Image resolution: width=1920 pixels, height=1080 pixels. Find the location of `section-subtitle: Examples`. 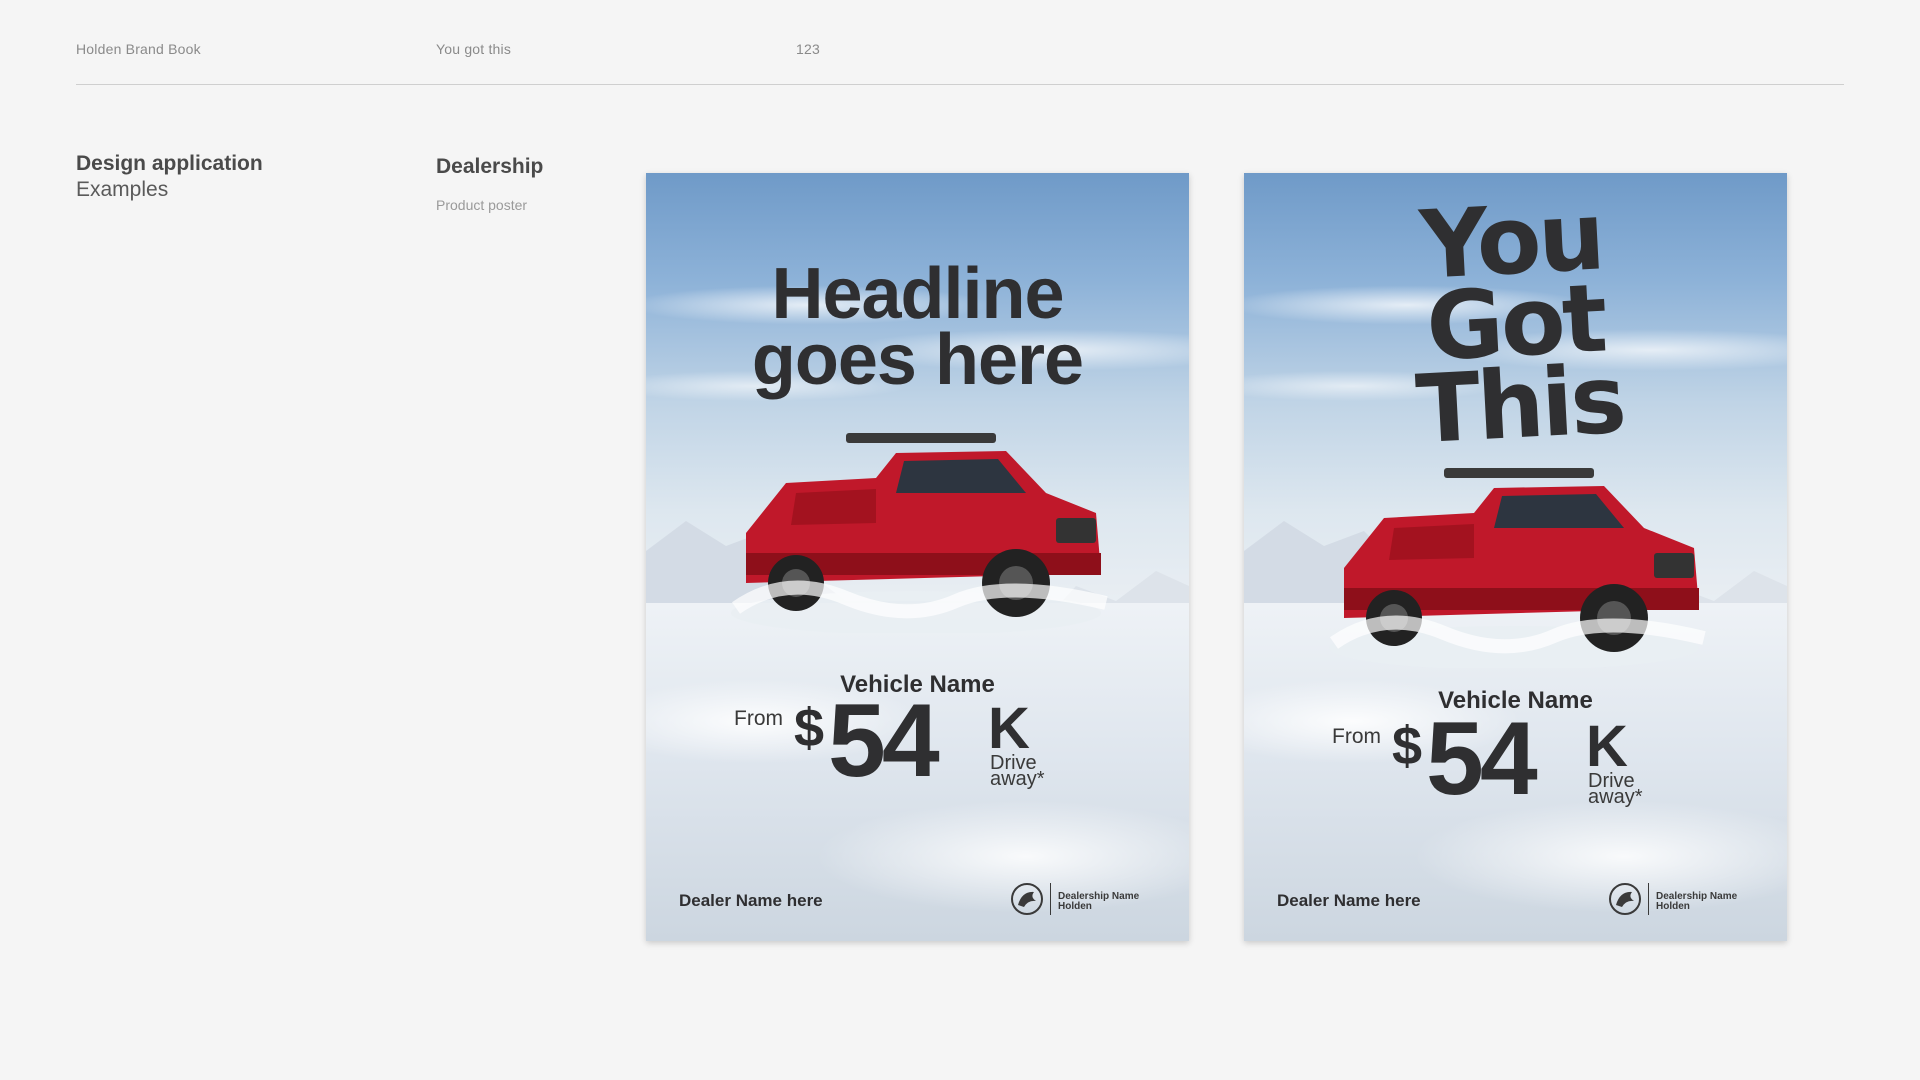

section-subtitle: Examples is located at coordinates (122, 189).